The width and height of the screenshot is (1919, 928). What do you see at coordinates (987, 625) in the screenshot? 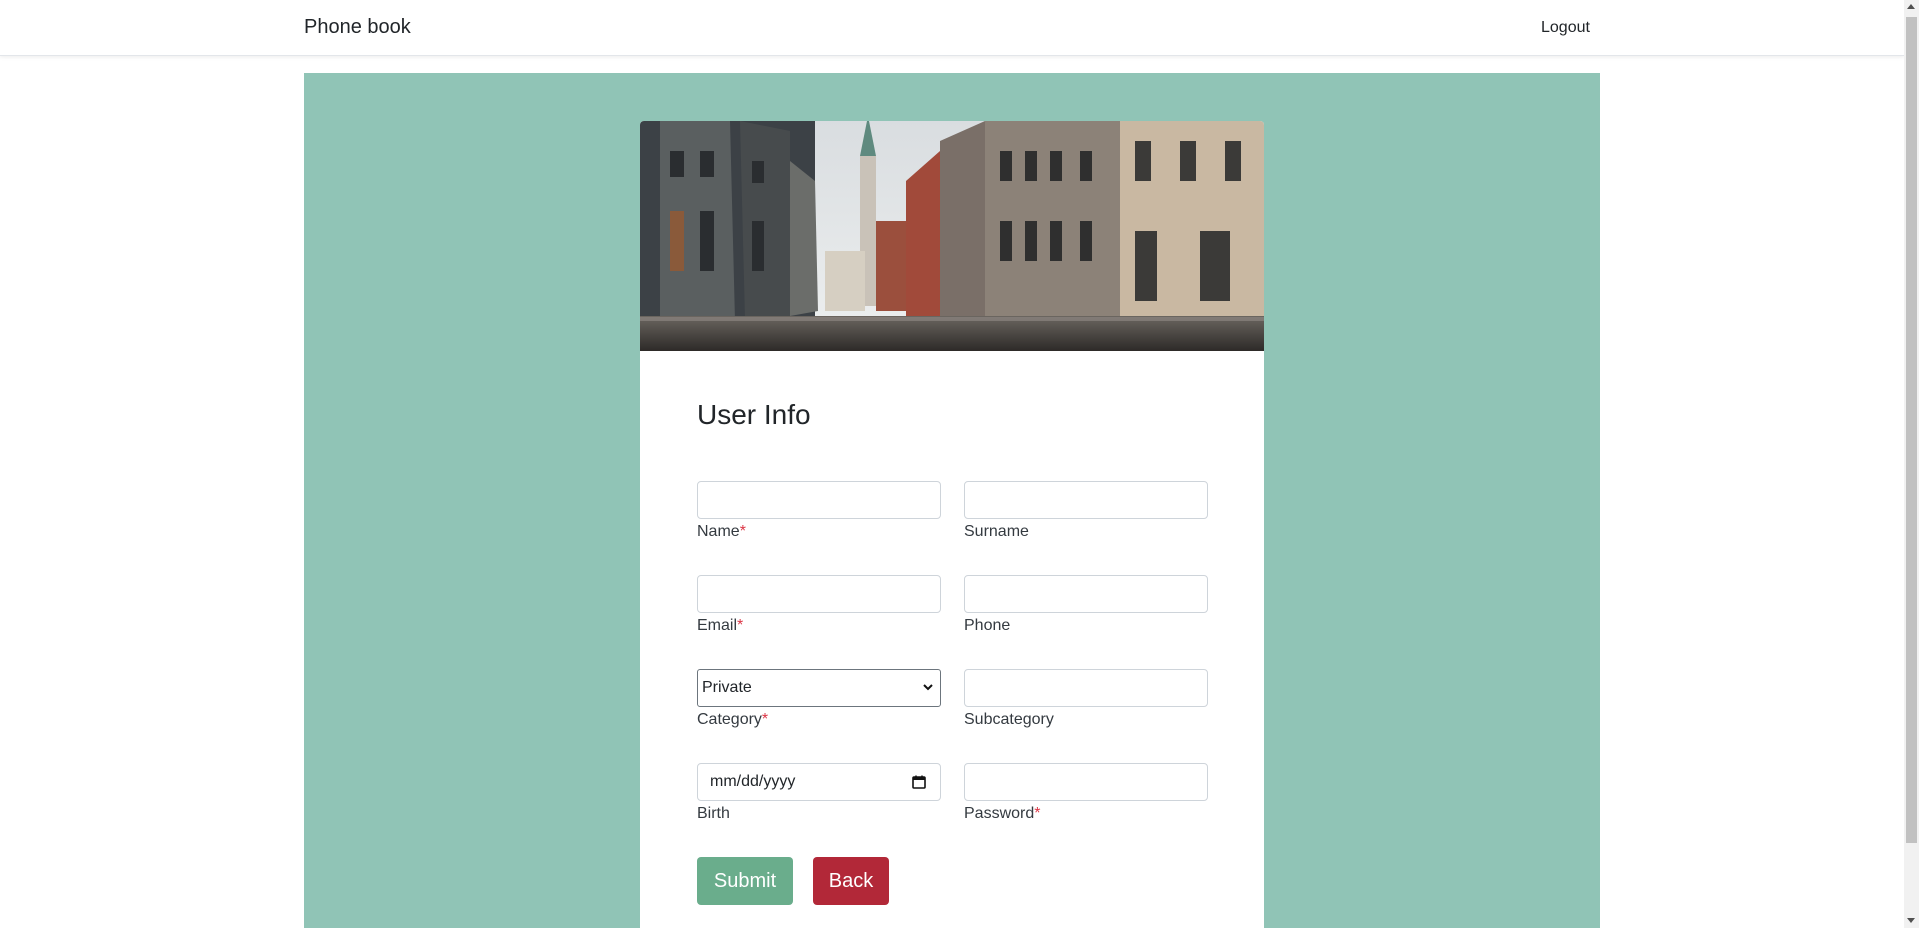
I see `phone-label: Phone` at bounding box center [987, 625].